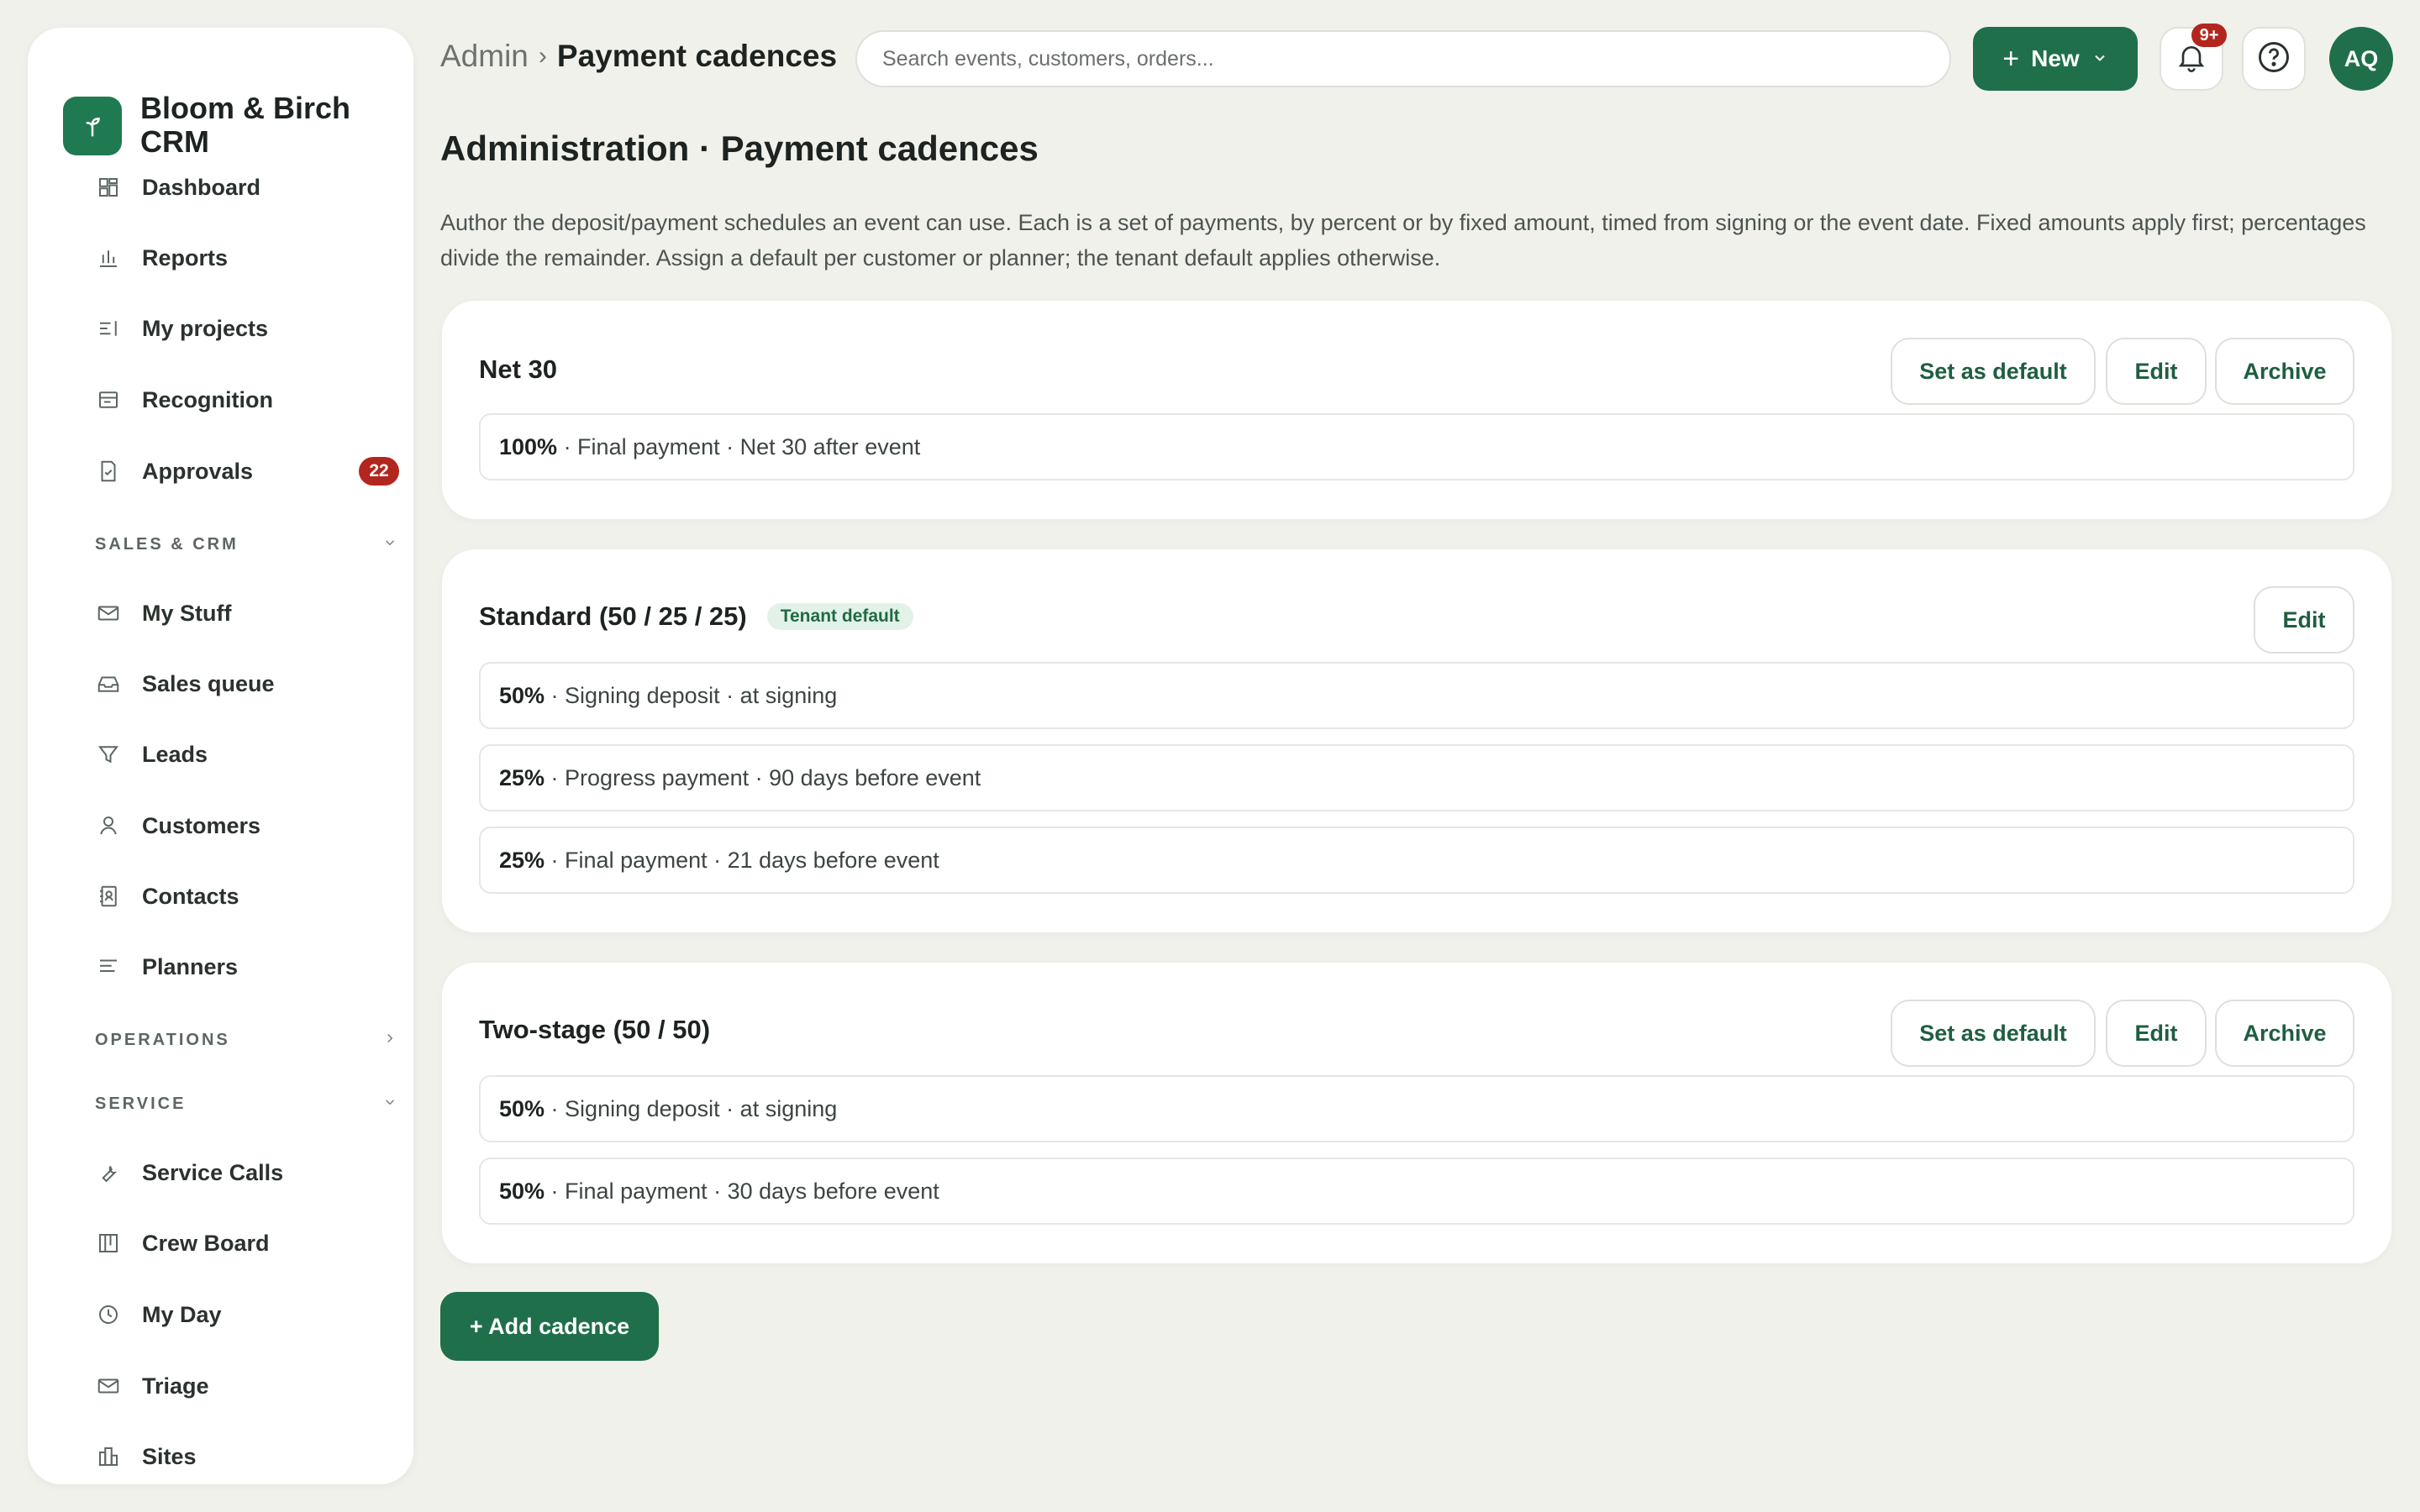  What do you see at coordinates (109, 1314) in the screenshot?
I see `clock-icon` at bounding box center [109, 1314].